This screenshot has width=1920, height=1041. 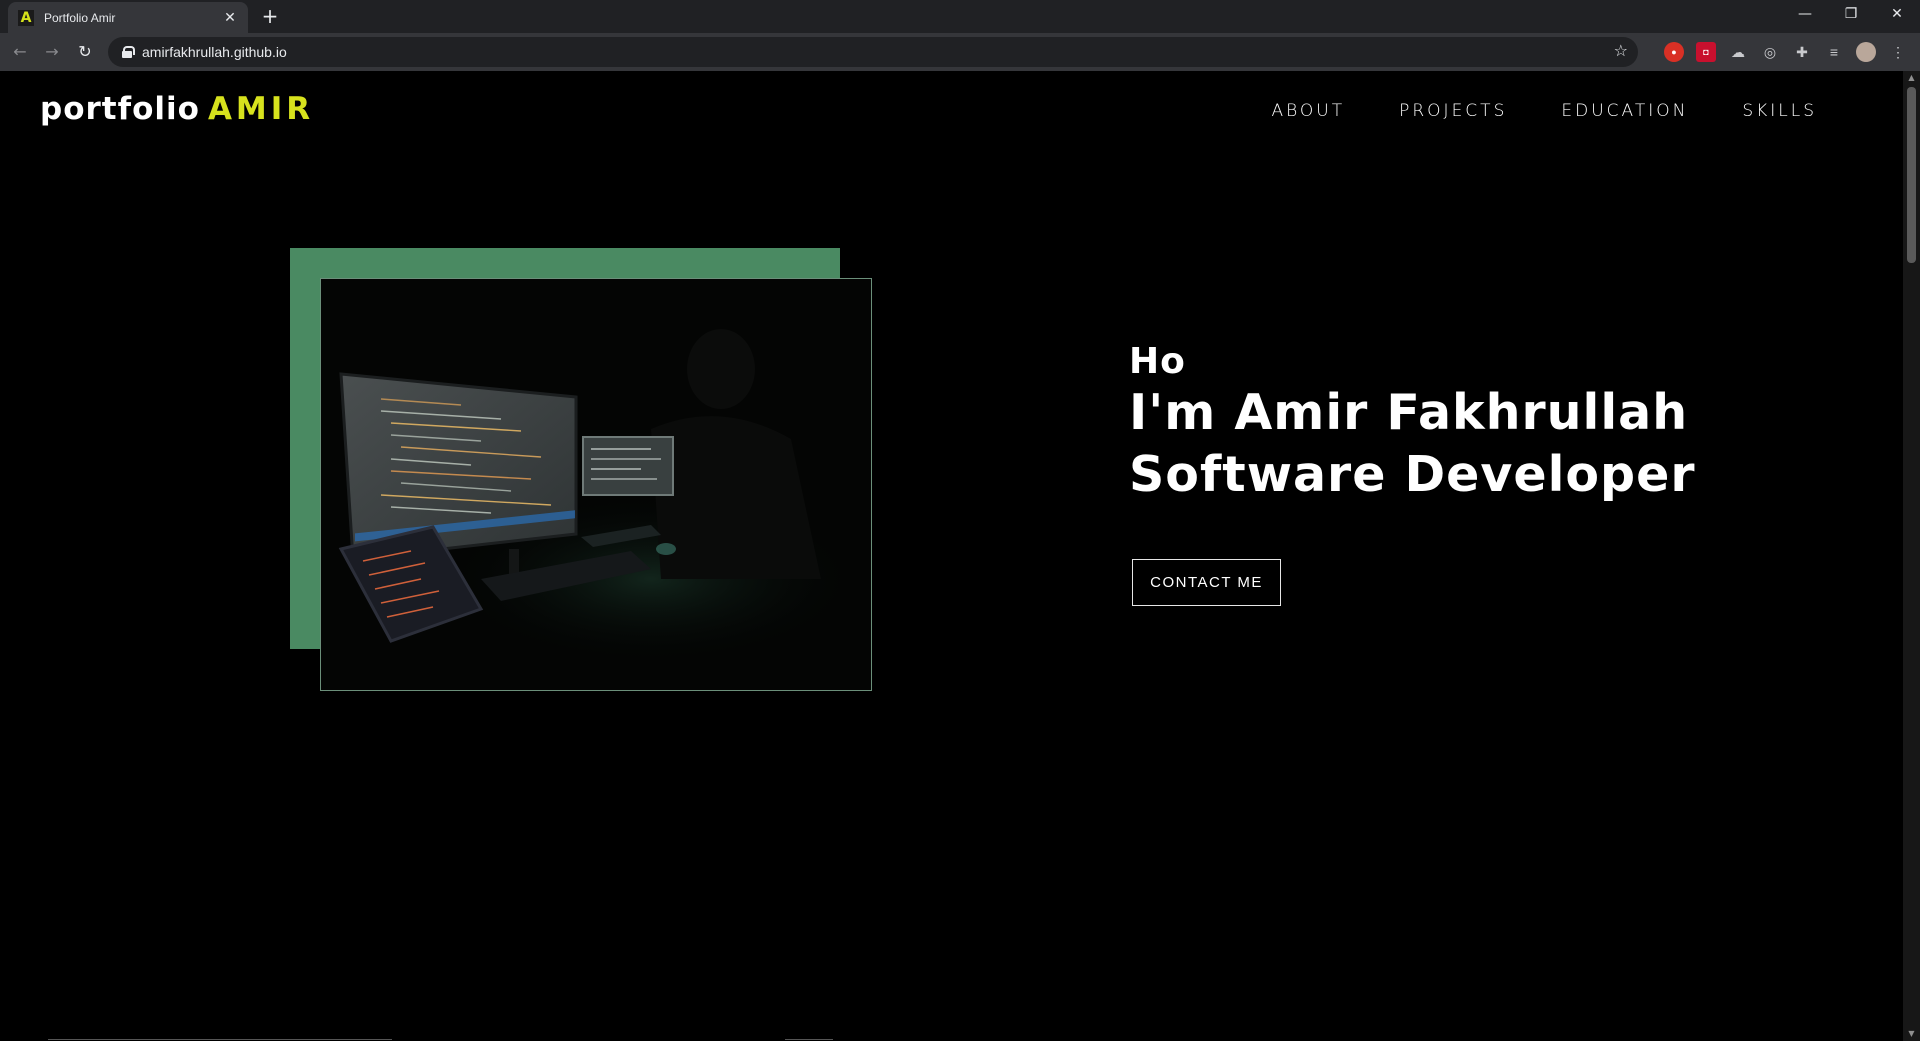 I want to click on site-logo: portfolio AMIR, so click(x=177, y=109).